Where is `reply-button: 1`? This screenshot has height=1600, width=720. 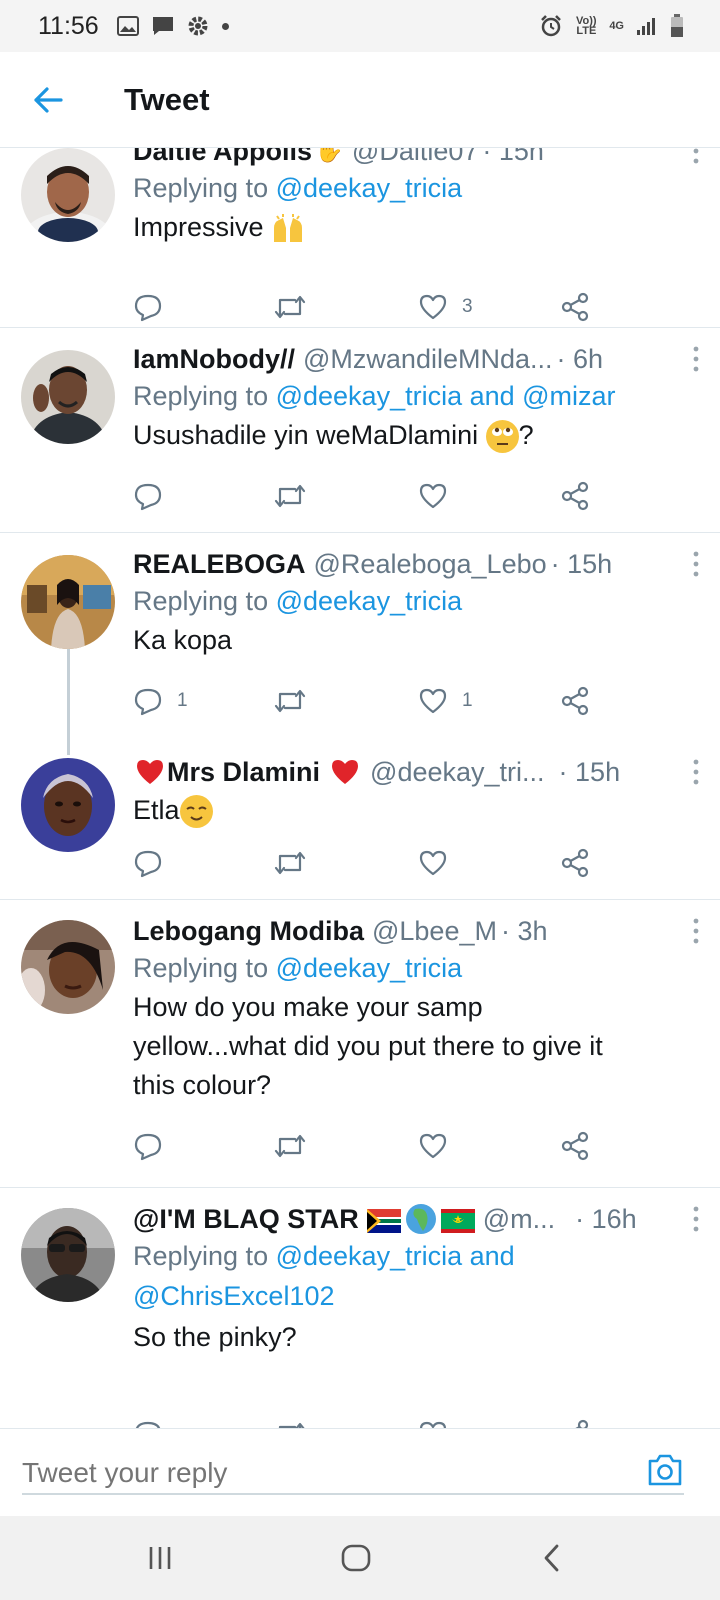 reply-button: 1 is located at coordinates (160, 701).